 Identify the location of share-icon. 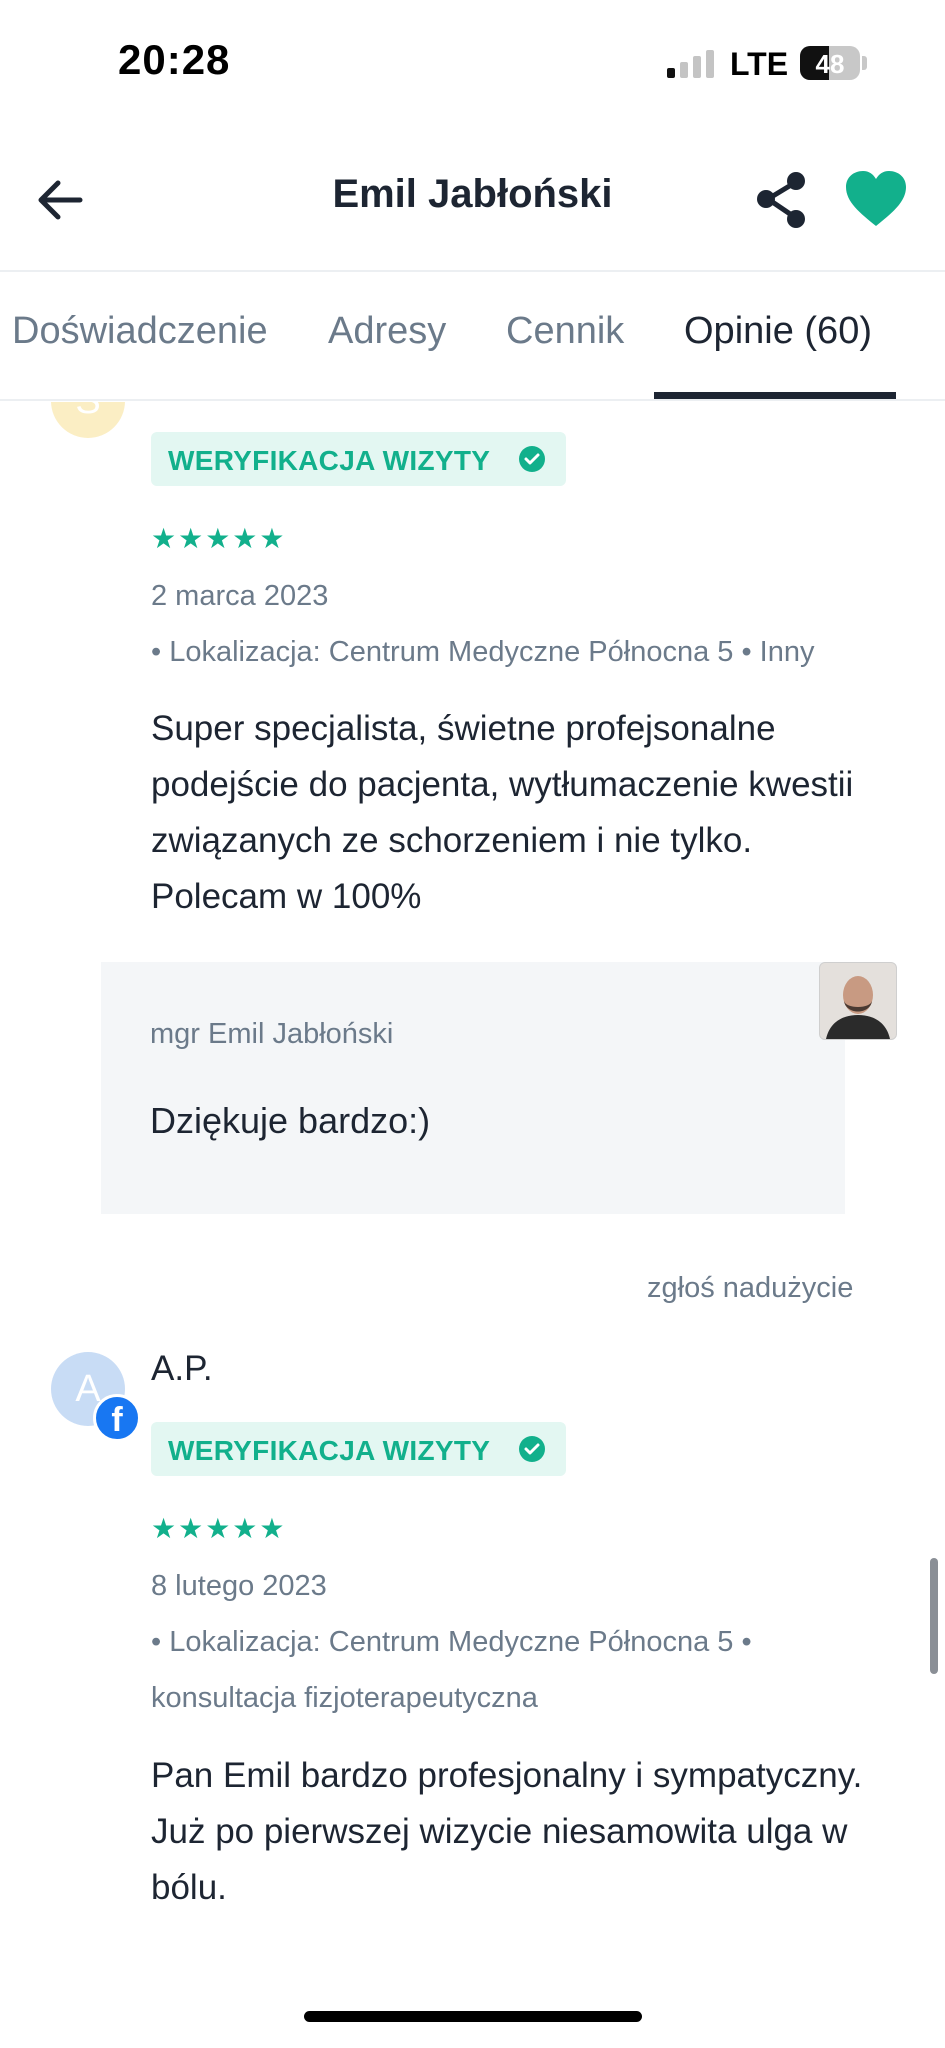
(781, 200).